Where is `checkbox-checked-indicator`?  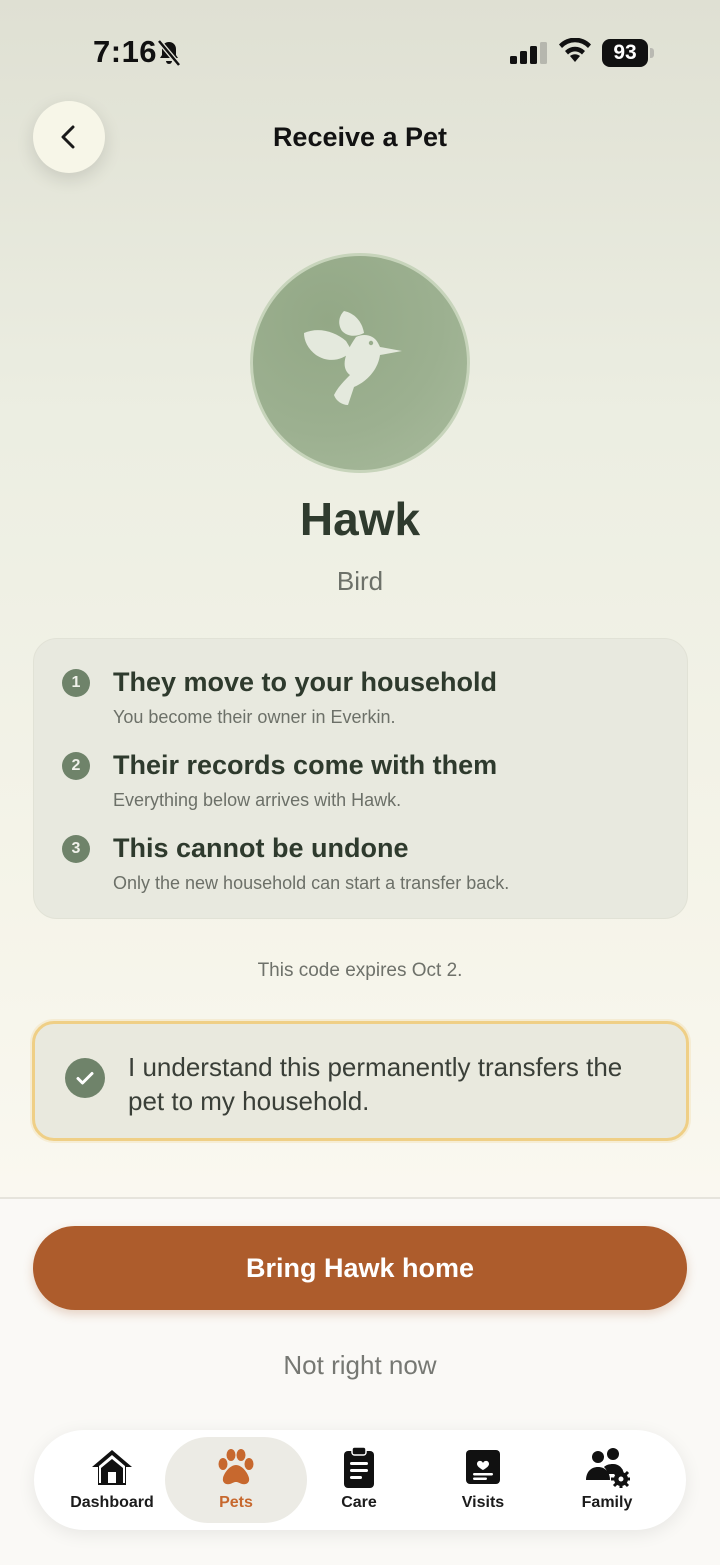
checkbox-checked-indicator is located at coordinates (85, 1078).